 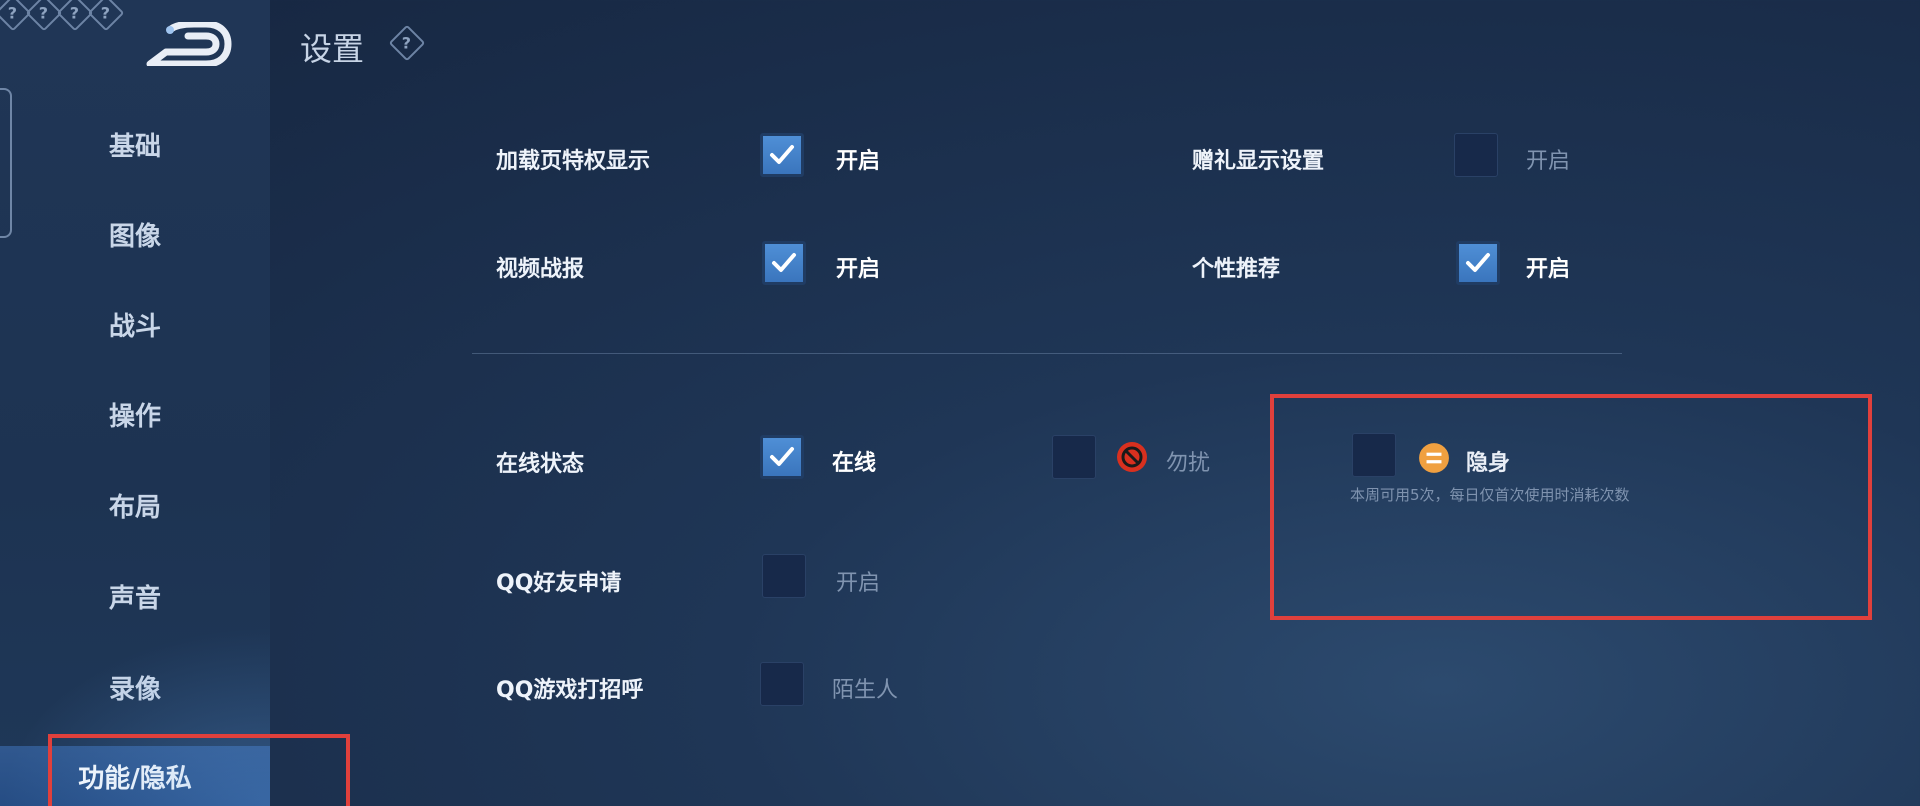 What do you see at coordinates (858, 161) in the screenshot?
I see `loading-privilege-option: 开启` at bounding box center [858, 161].